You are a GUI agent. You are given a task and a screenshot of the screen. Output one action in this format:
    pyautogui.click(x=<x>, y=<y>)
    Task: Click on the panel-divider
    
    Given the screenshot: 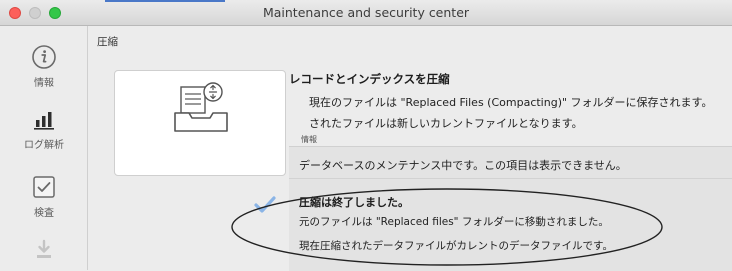 What is the action you would take?
    pyautogui.click(x=510, y=178)
    